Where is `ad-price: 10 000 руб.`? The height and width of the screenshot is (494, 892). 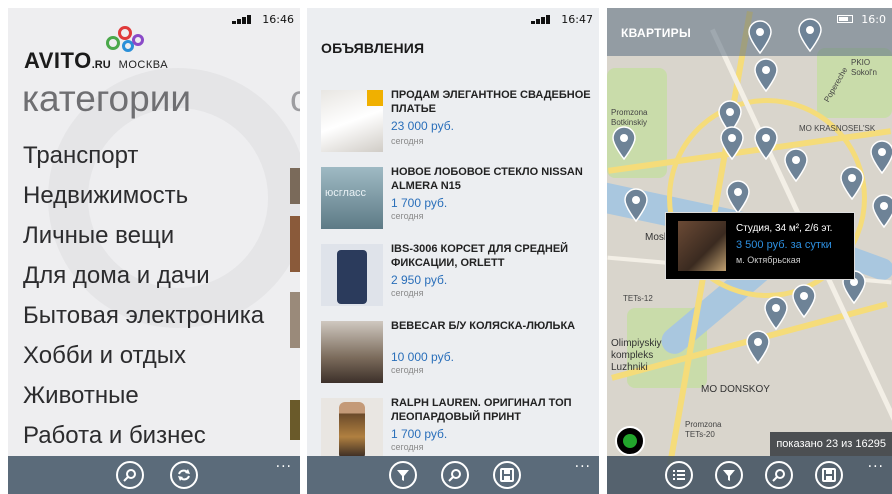
ad-price: 10 000 руб. is located at coordinates (422, 357).